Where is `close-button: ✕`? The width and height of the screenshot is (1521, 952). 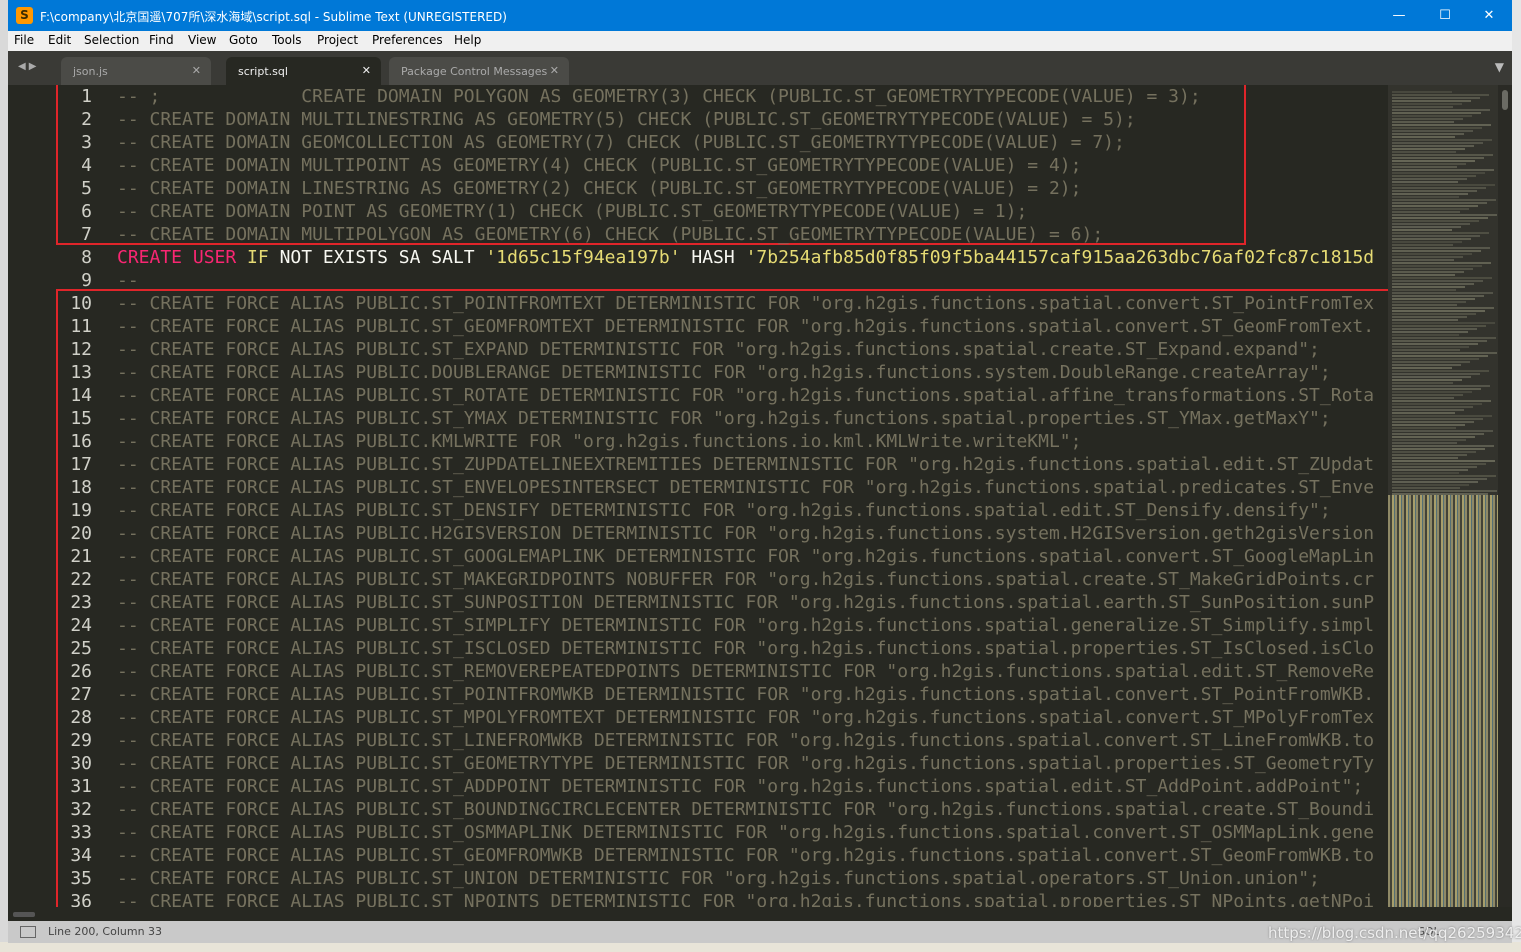
close-button: ✕ is located at coordinates (1489, 15).